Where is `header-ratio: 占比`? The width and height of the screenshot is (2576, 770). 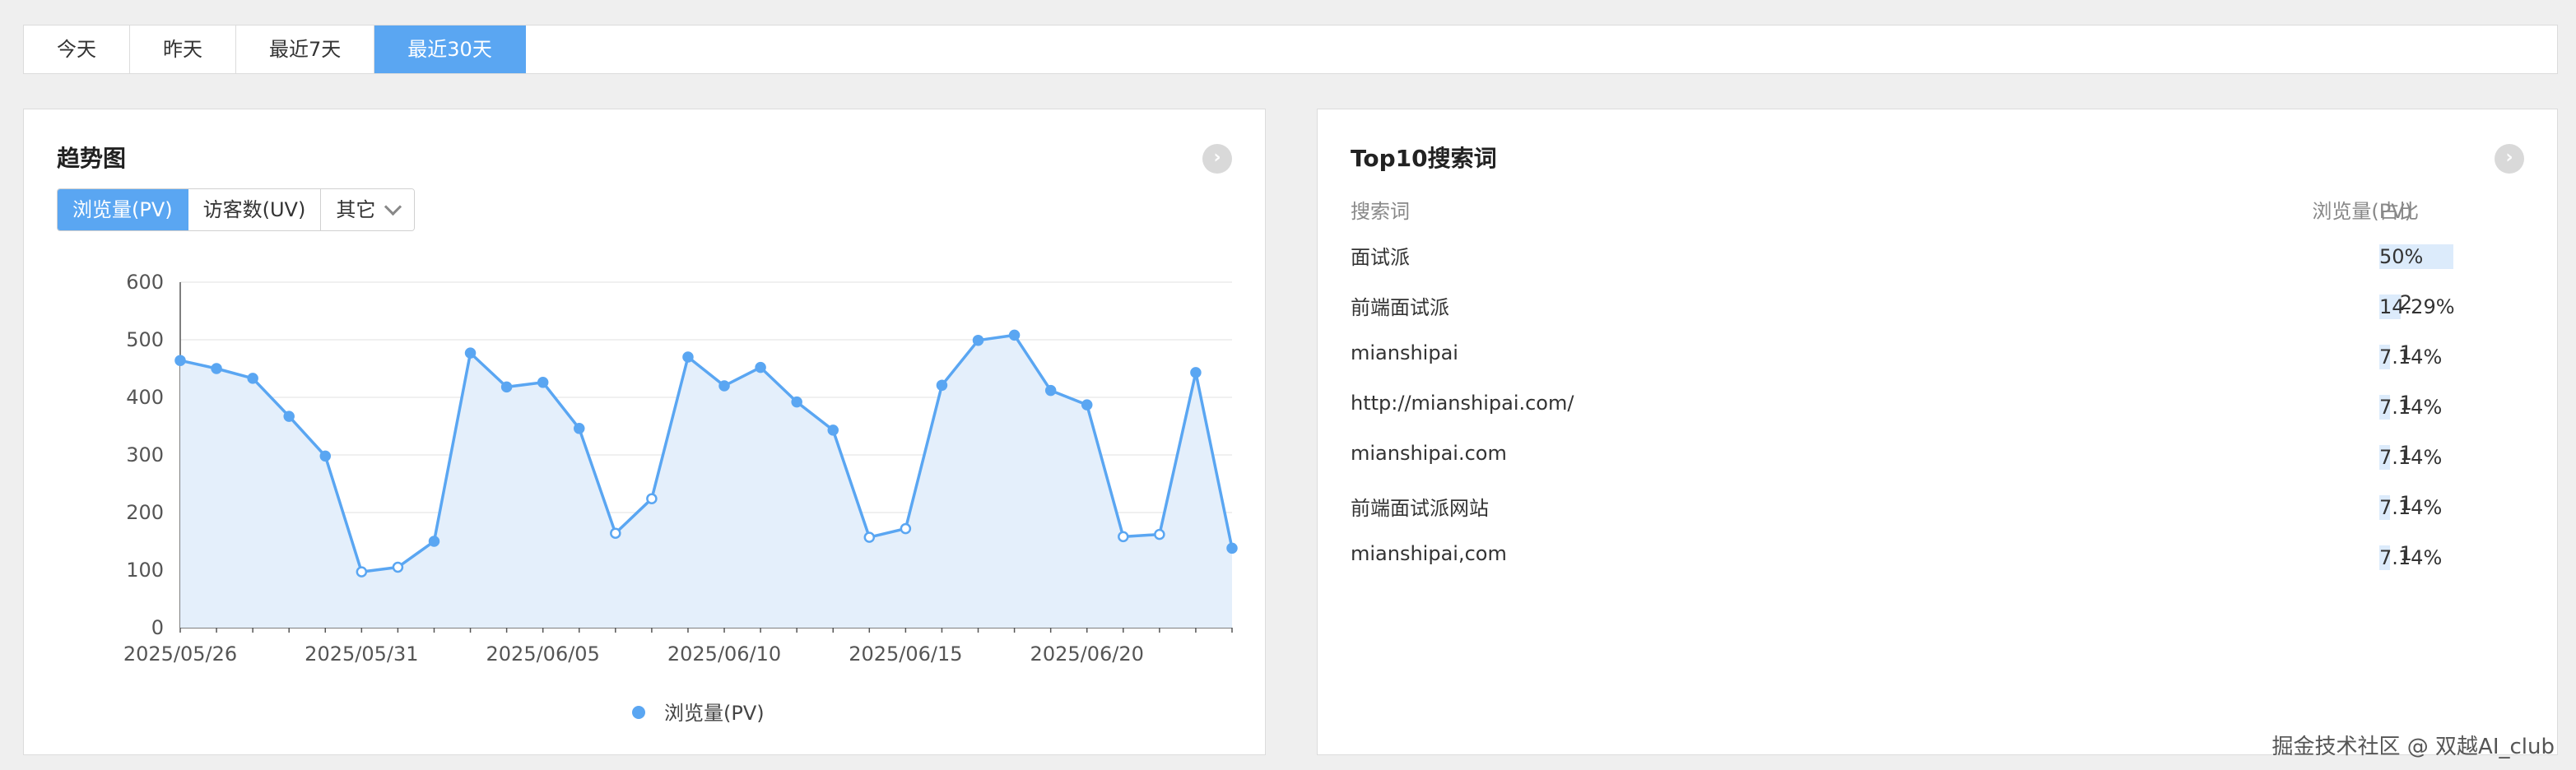 header-ratio: 占比 is located at coordinates (2399, 211).